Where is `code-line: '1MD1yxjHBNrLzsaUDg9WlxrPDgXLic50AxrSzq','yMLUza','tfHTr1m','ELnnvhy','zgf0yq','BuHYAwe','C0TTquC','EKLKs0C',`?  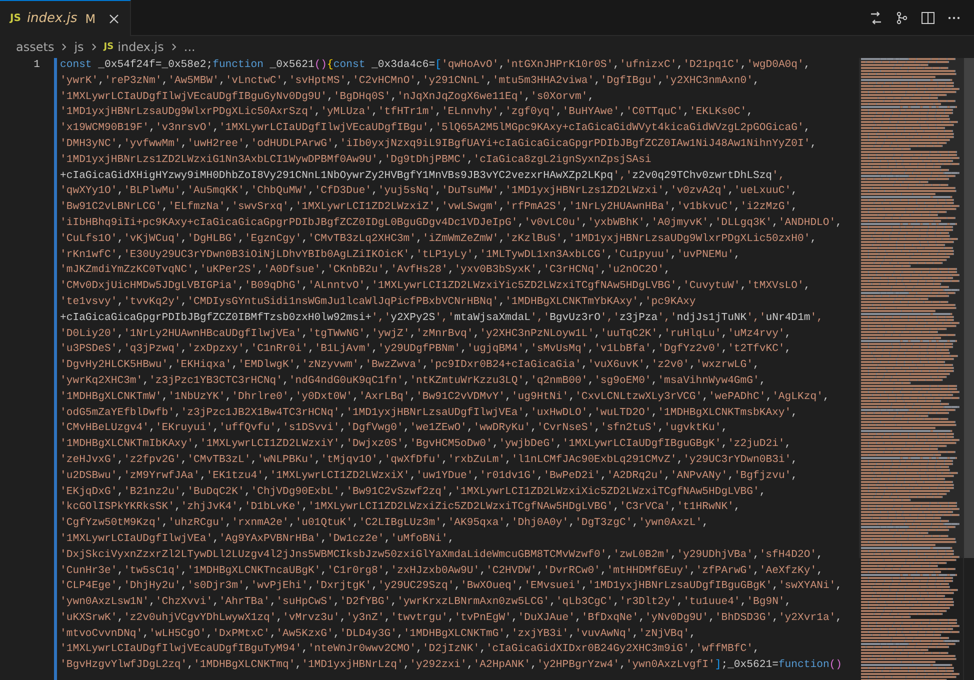
code-line: '1MD1yxjHBNrLzsaUDg9WlxrPDgXLic50AxrSzq','yMLUza','tfHTr1m','ELnnvhy','zgf0yq','BuHYAwe','C0TTquC','EKLKs0C', is located at coordinates (407, 112).